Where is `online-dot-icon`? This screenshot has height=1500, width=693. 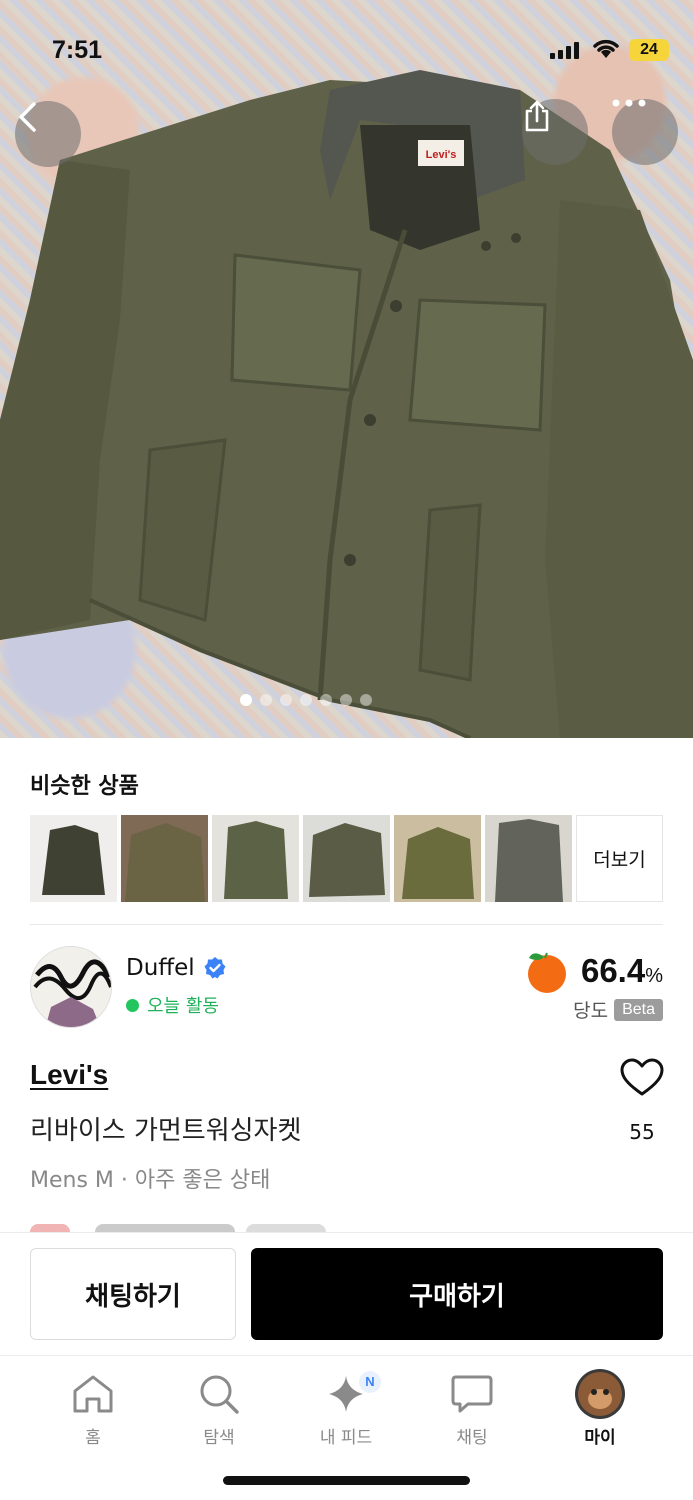
online-dot-icon is located at coordinates (132, 1005).